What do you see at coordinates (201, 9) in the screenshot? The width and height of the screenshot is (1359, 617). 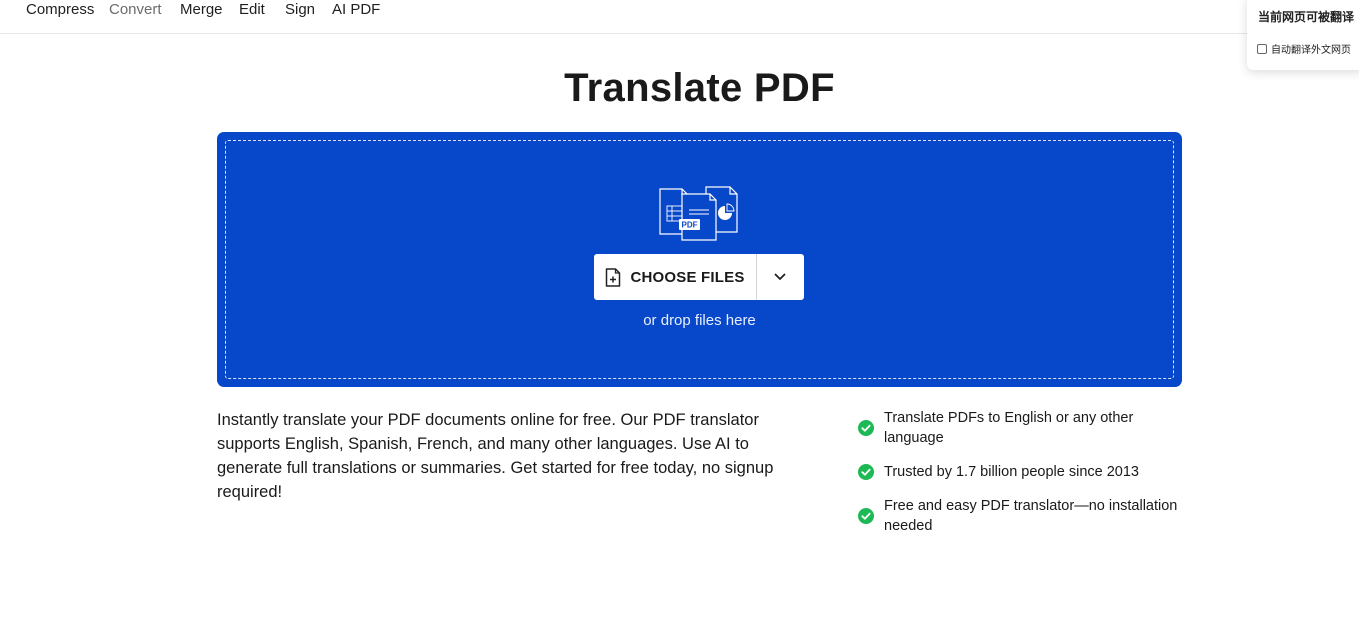 I see `nav-merge: Merge` at bounding box center [201, 9].